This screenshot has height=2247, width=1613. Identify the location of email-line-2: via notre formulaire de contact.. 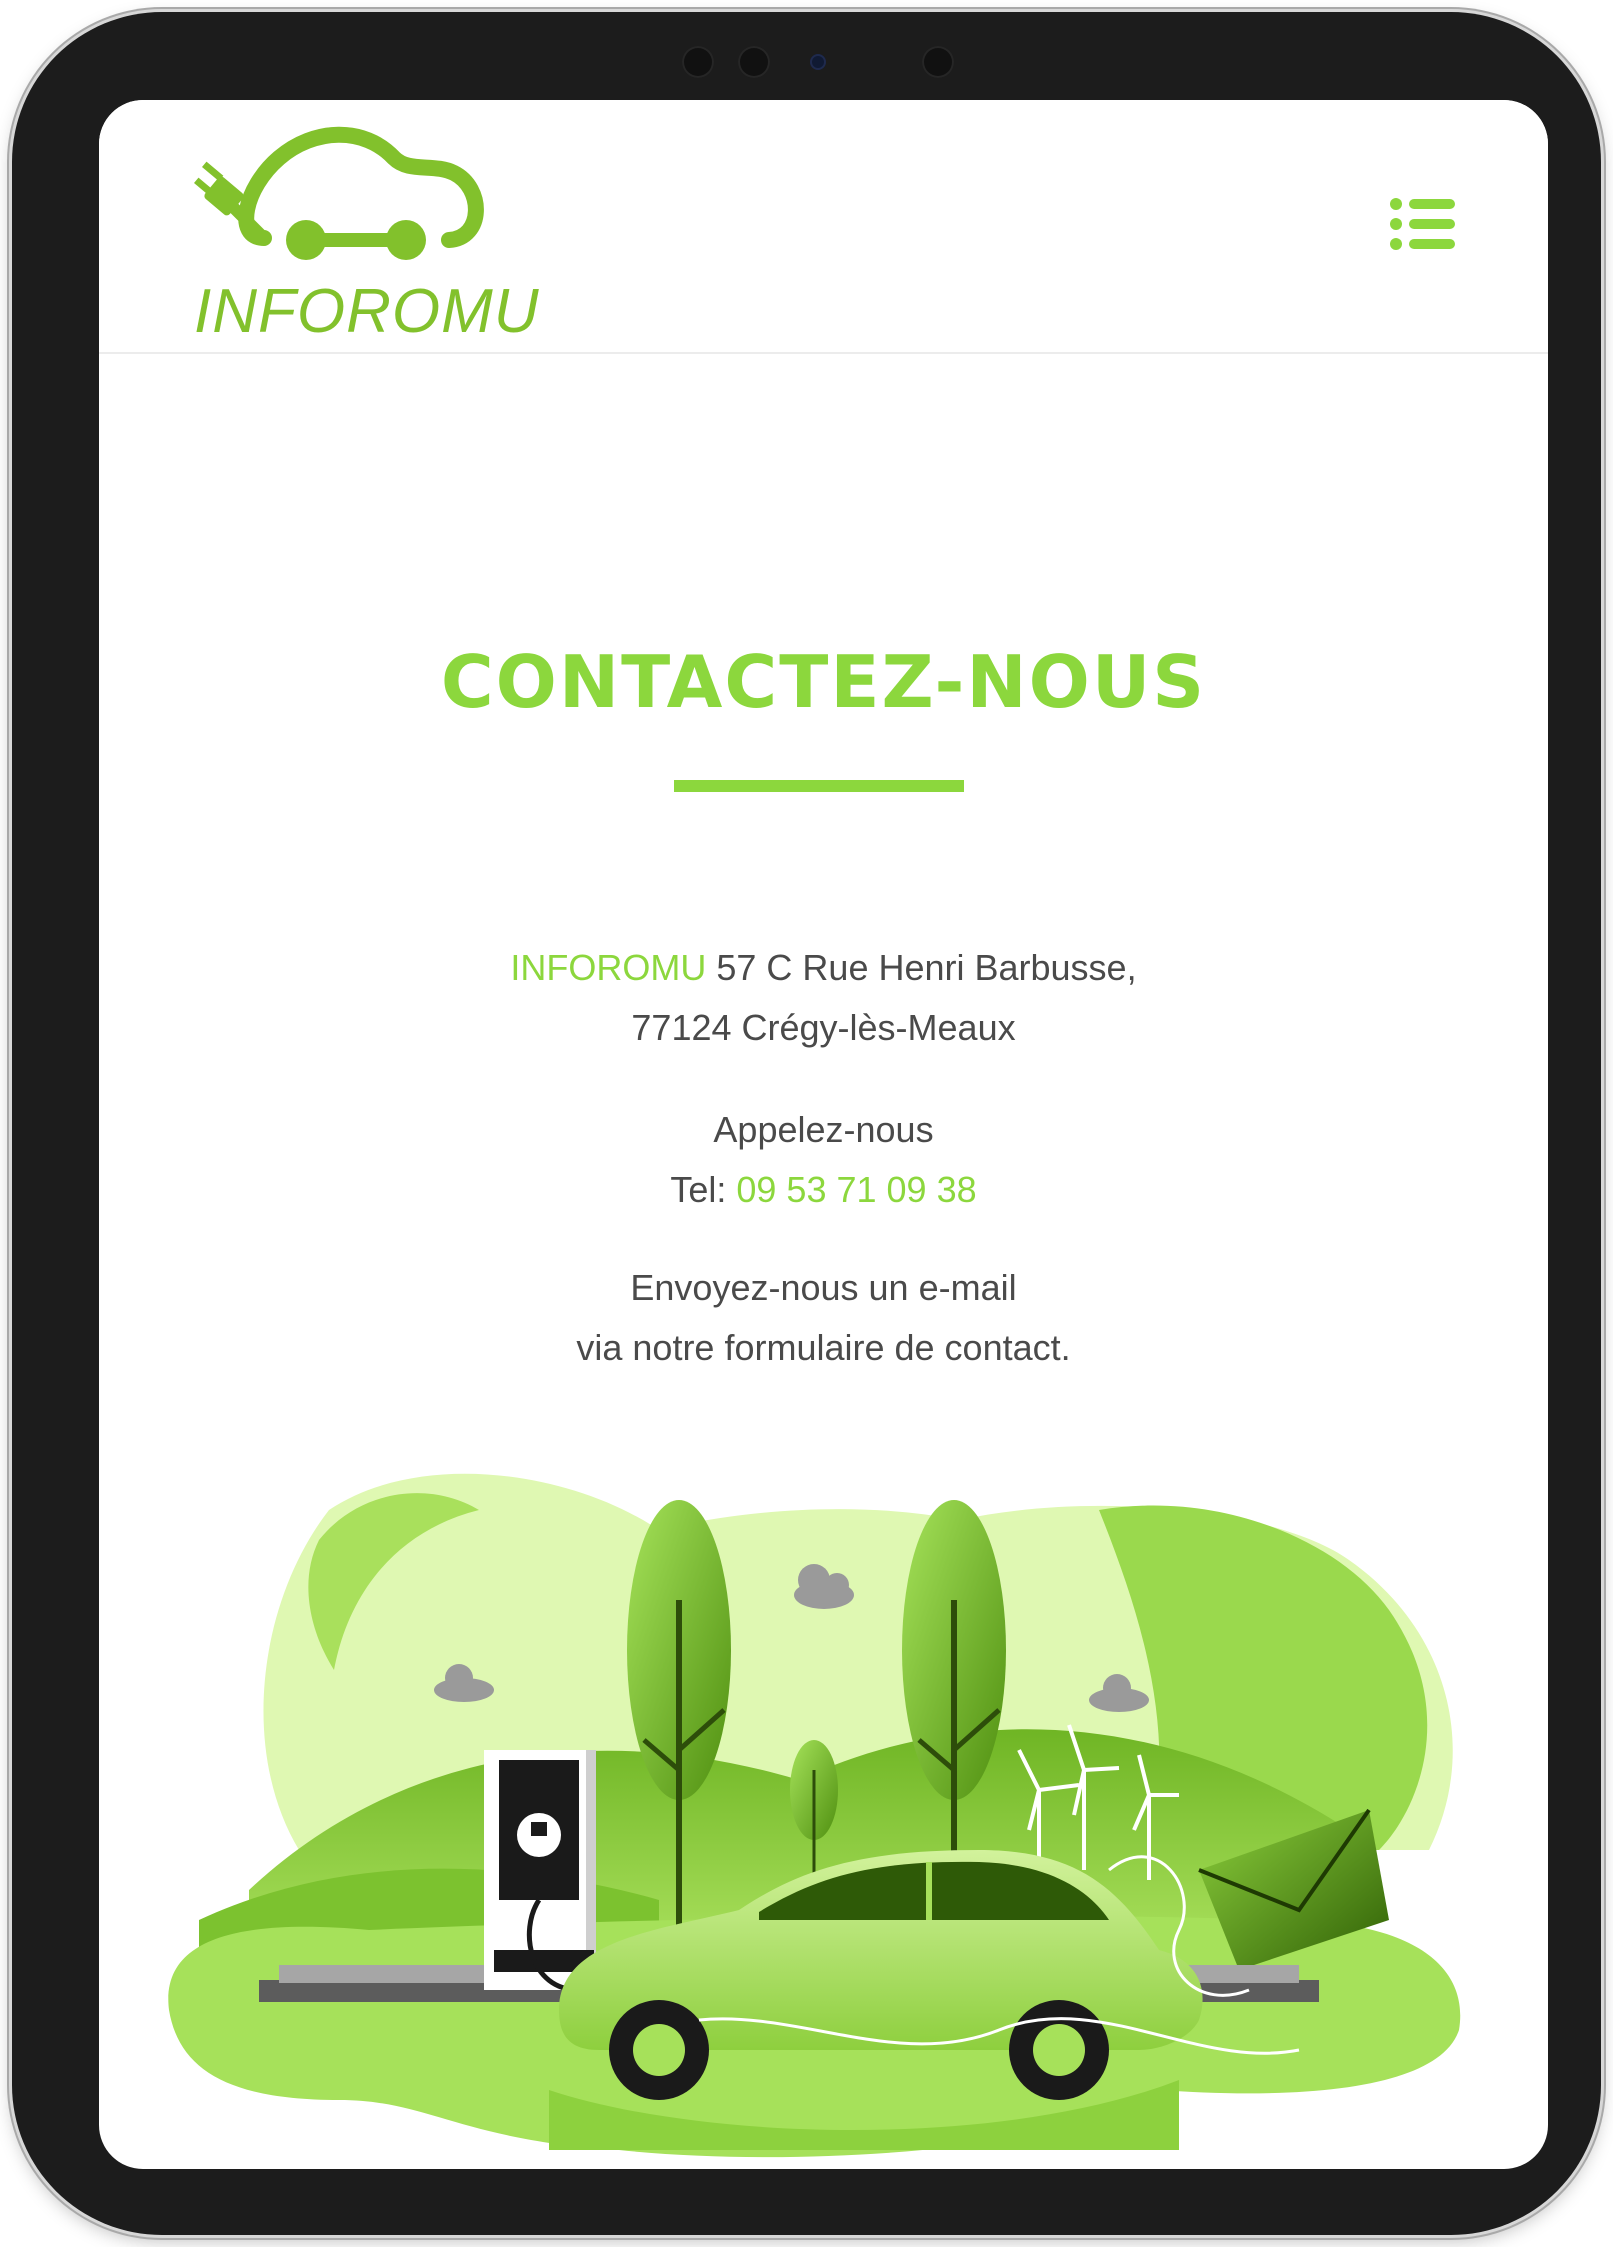
(823, 1348).